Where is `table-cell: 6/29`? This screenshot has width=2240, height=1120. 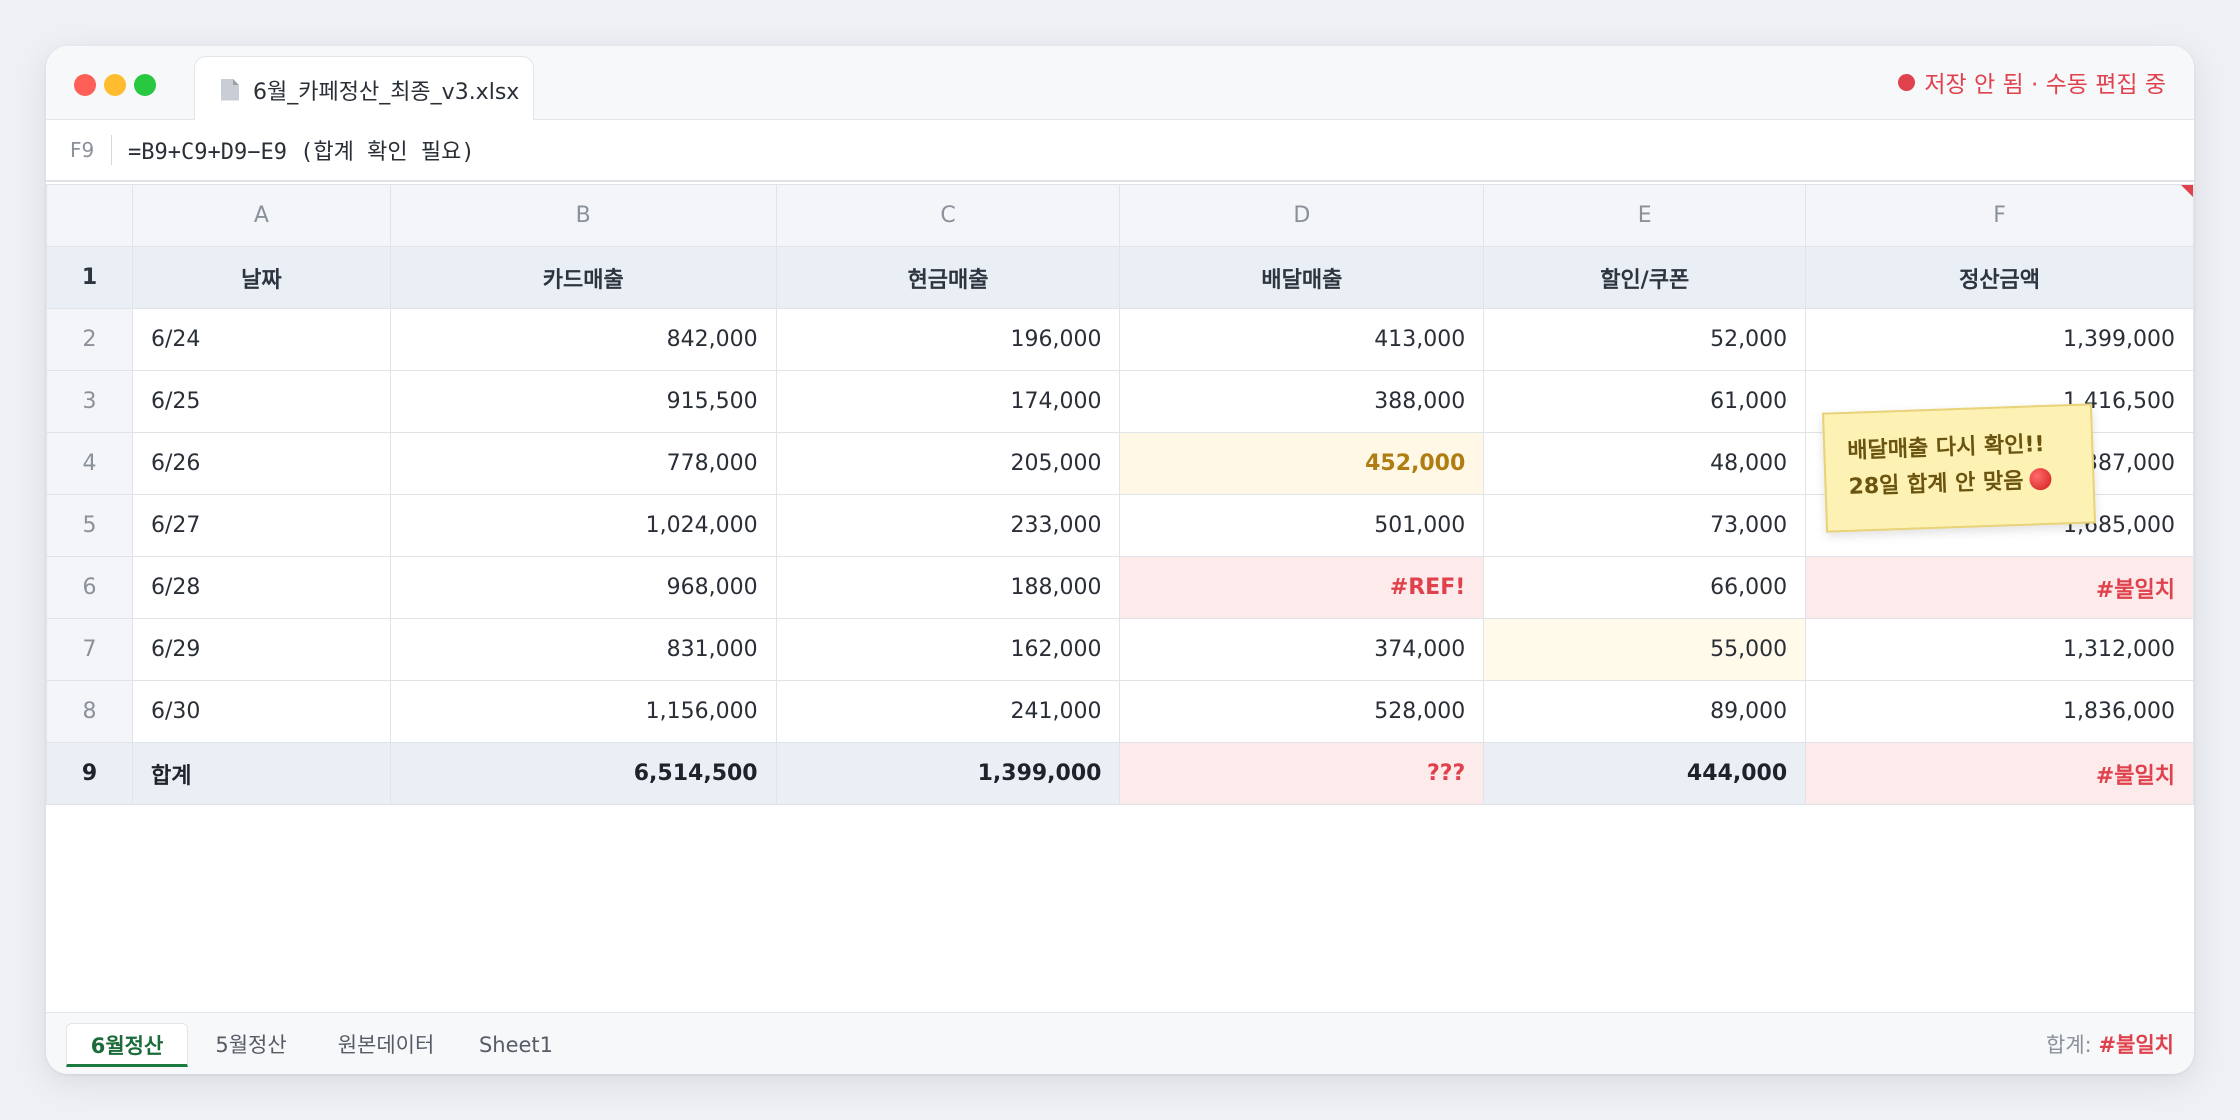
table-cell: 6/29 is located at coordinates (261, 649).